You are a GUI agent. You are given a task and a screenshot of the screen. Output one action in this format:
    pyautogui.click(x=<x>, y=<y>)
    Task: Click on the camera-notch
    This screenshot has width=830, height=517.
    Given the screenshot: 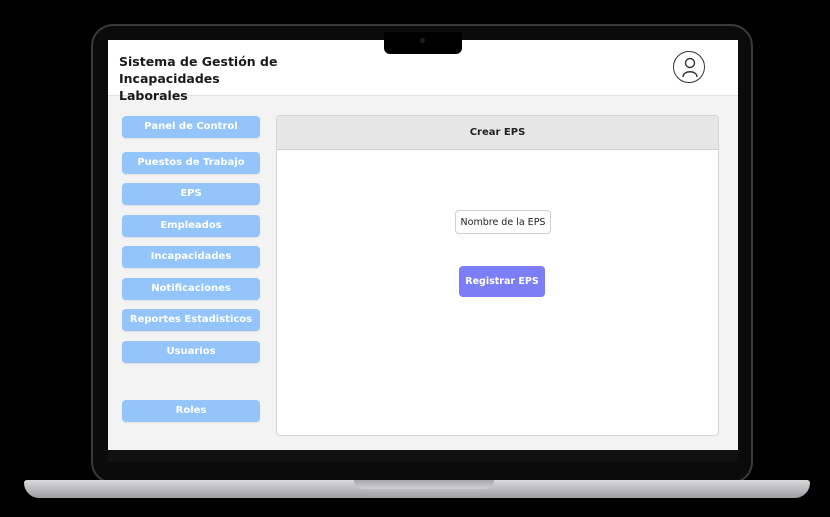 What is the action you would take?
    pyautogui.click(x=423, y=43)
    